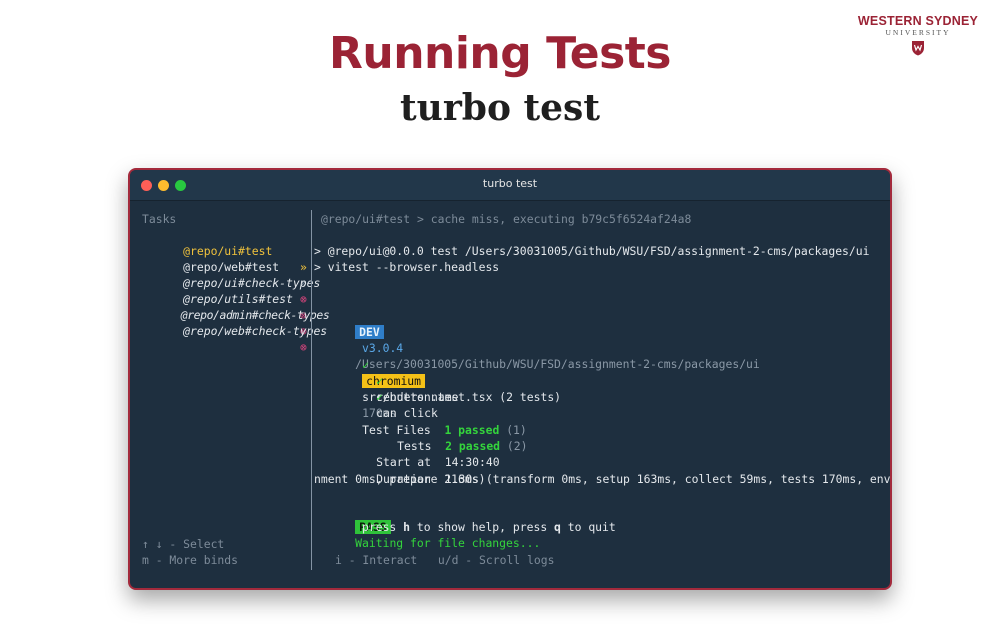 The width and height of the screenshot is (1000, 624). What do you see at coordinates (369, 332) in the screenshot?
I see `dev-badge: DEV` at bounding box center [369, 332].